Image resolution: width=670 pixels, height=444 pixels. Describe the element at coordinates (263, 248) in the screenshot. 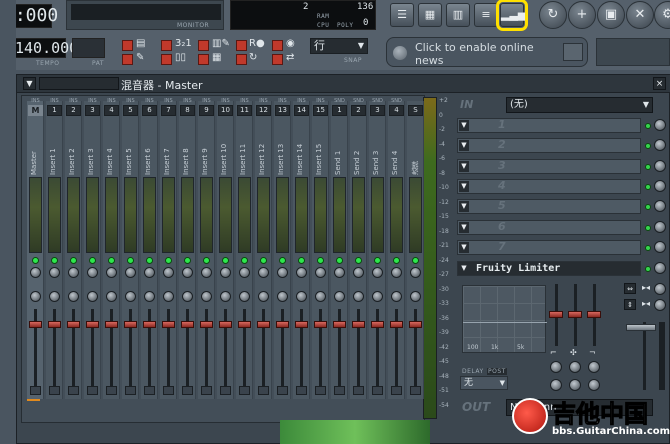

I see `mixer-strip: INS 12 Insert 12` at that location.